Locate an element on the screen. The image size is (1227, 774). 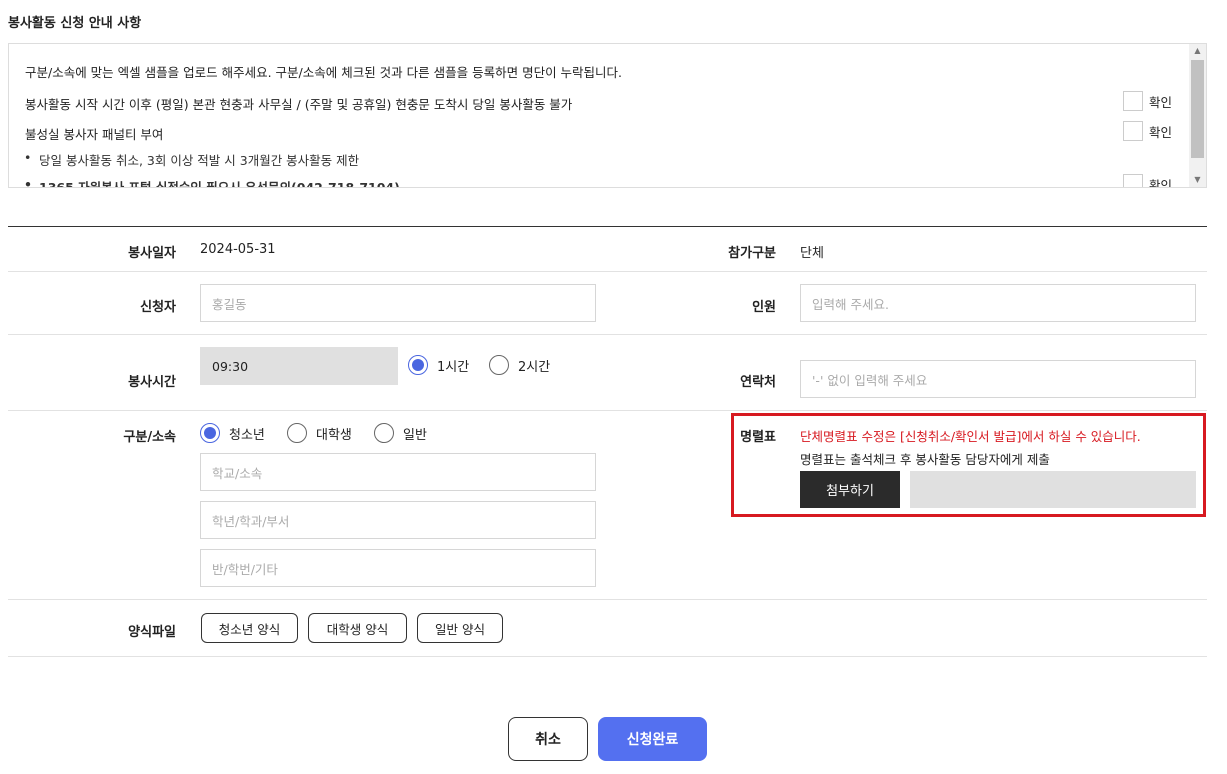
radio-label: 일반 is located at coordinates (415, 435).